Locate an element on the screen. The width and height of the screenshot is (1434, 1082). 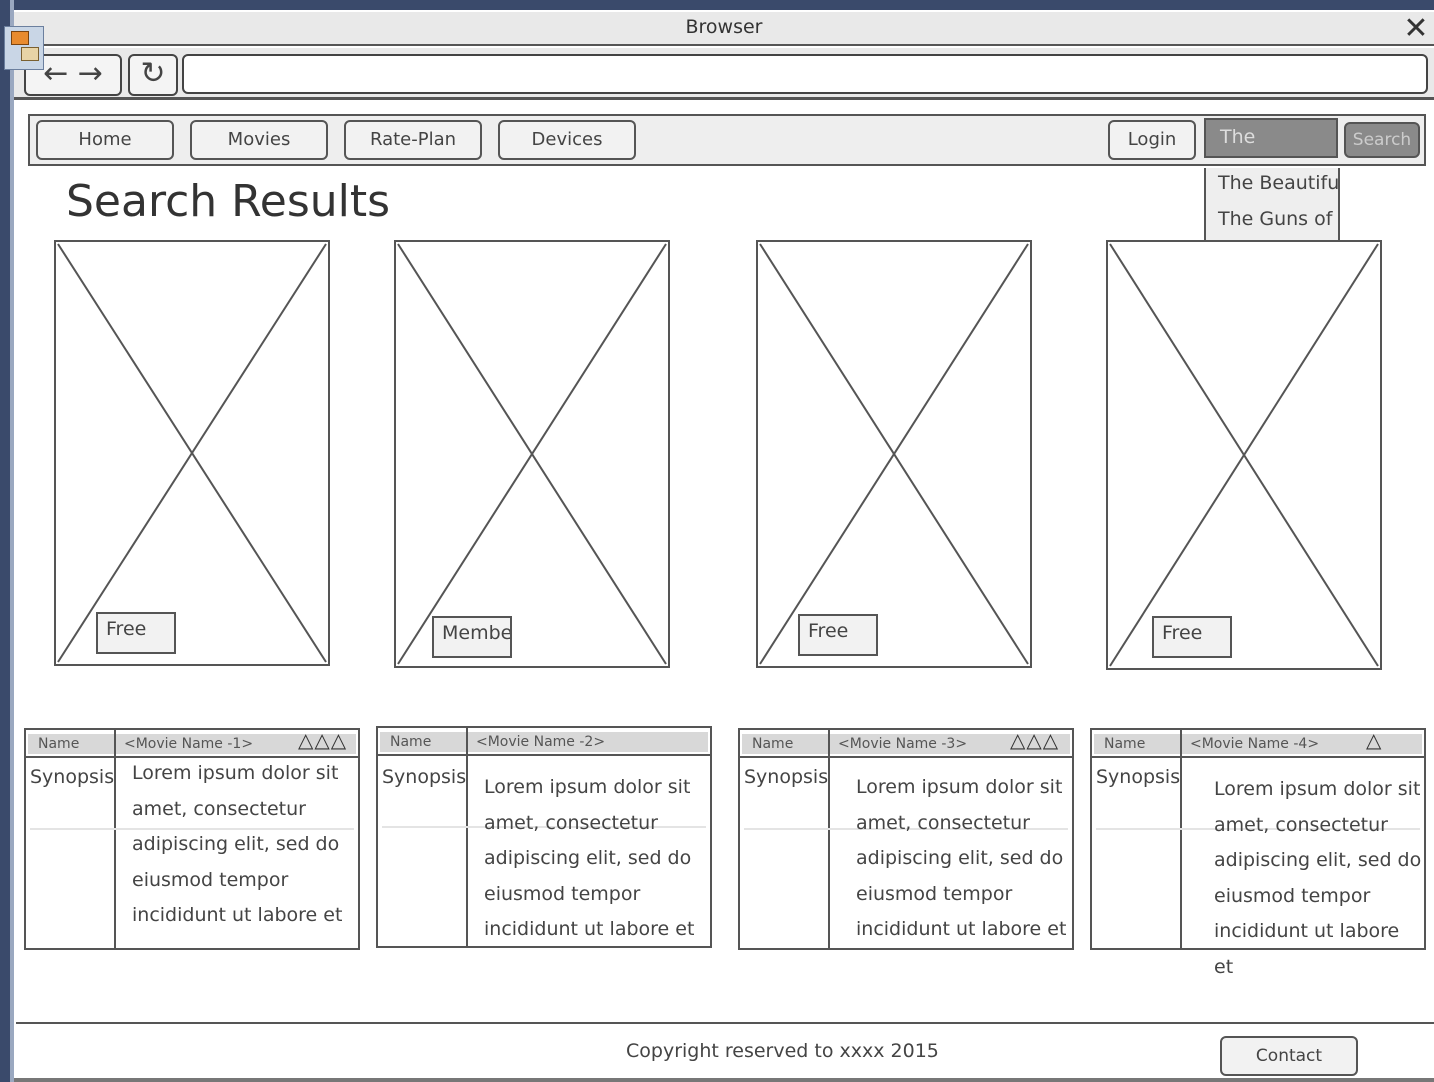
rating-stars: △ is located at coordinates (1374, 740).